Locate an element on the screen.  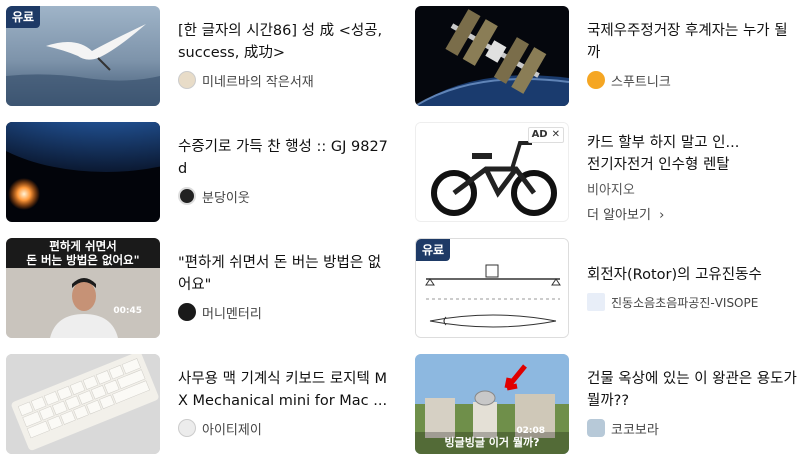
source-name: 스푸트니크 is located at coordinates (641, 82).